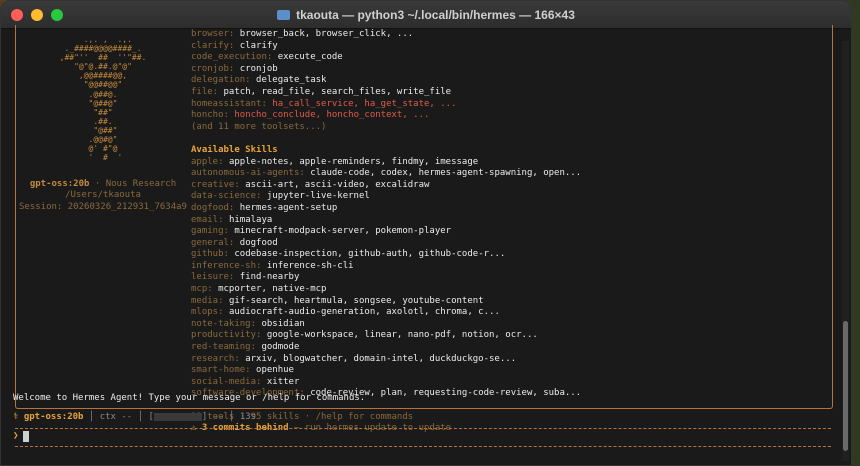  What do you see at coordinates (226, 347) in the screenshot?
I see `skill-category: red-teaming:` at bounding box center [226, 347].